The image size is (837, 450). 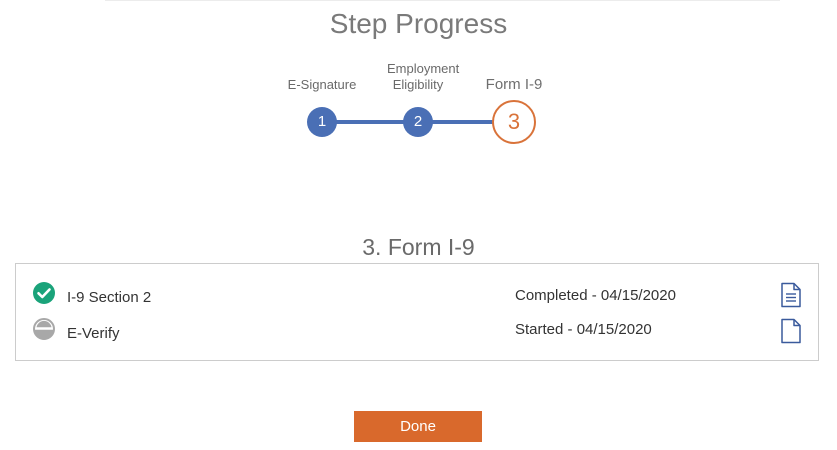 I want to click on item-name: I-9 Section 2, so click(x=109, y=297).